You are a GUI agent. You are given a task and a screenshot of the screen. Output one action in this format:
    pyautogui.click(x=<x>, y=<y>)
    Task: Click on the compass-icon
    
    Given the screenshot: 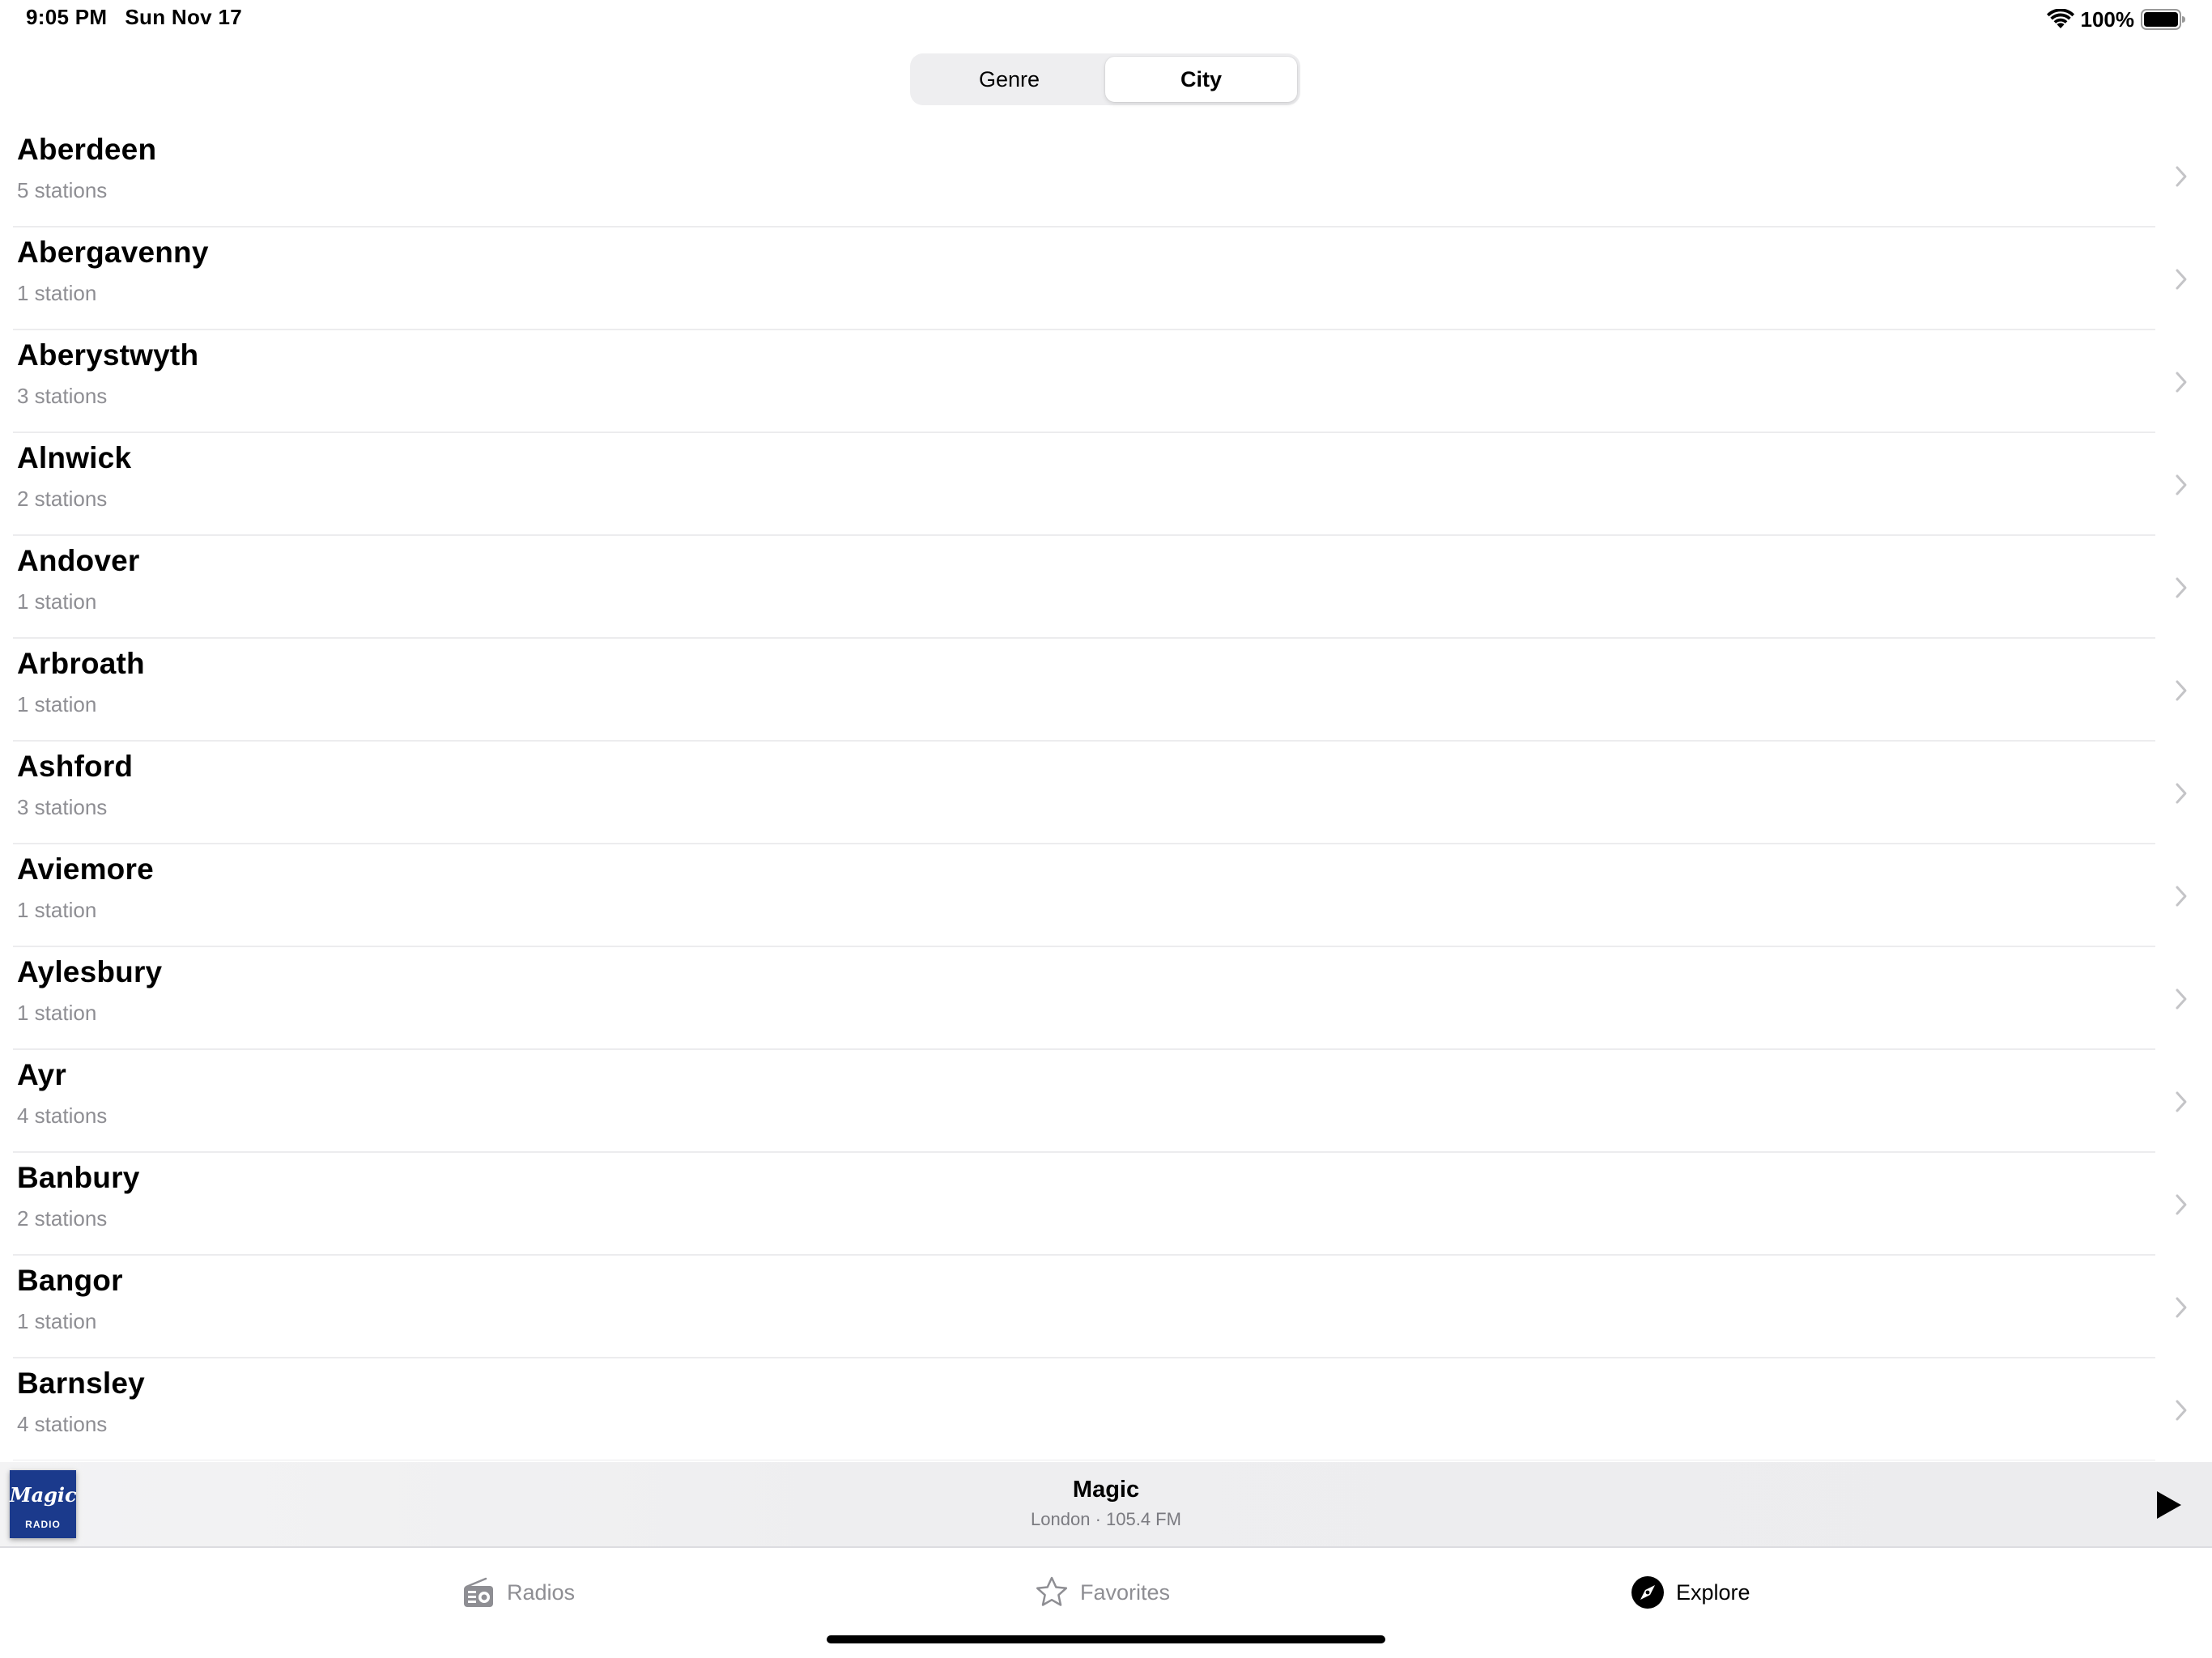 What is the action you would take?
    pyautogui.click(x=1648, y=1592)
    